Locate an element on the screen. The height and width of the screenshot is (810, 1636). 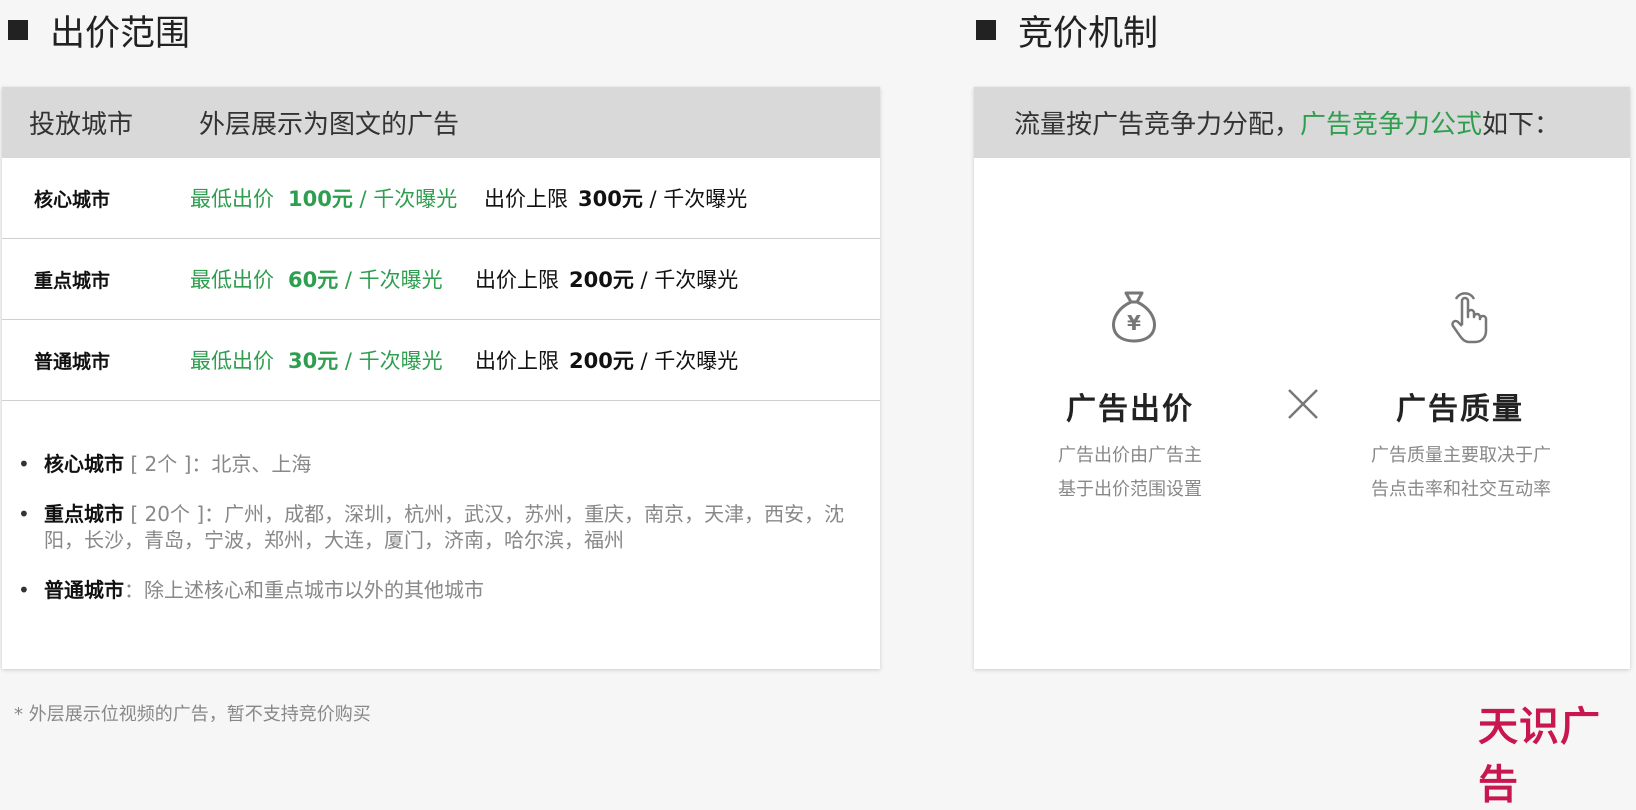
formula-link-text: 广告竞争力公式 is located at coordinates (1391, 125).